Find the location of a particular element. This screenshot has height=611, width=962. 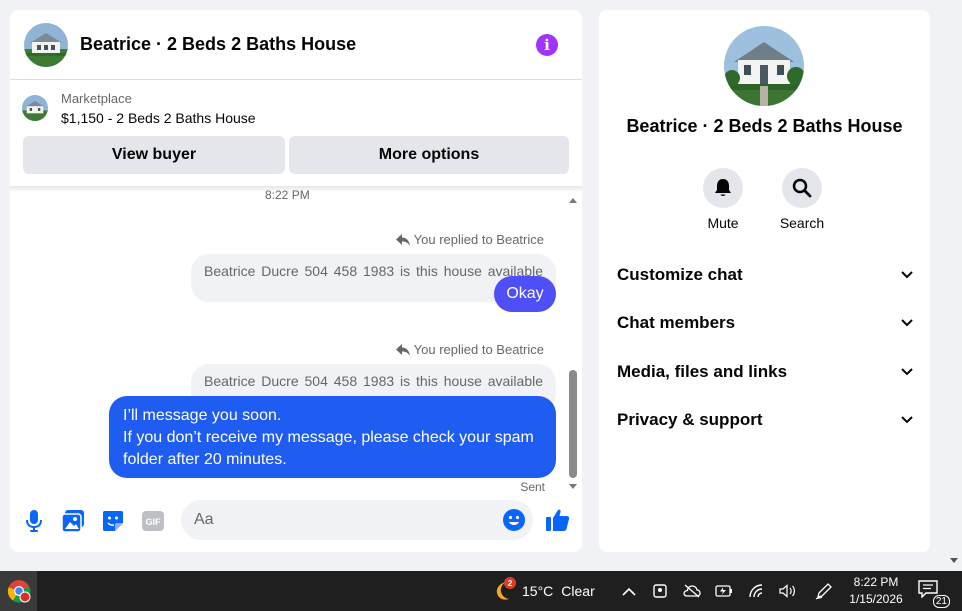

scroll-up-arrow is located at coordinates (573, 200).